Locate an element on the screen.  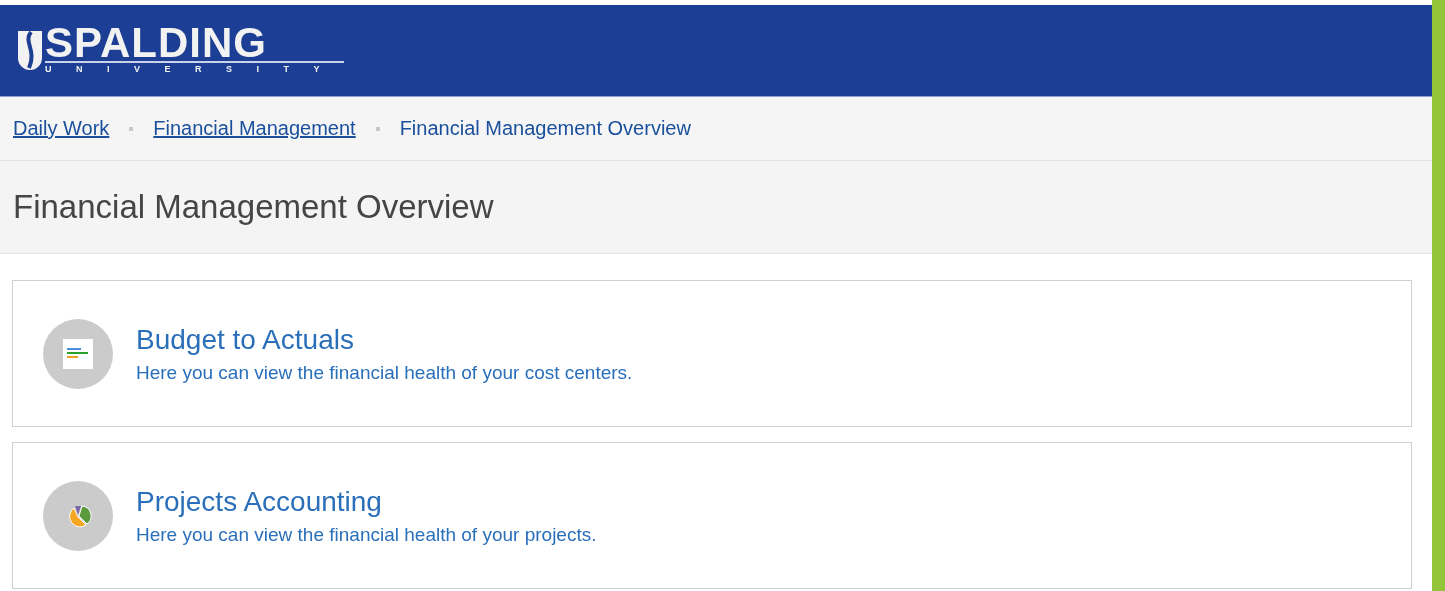
logo-subtitle: UNIVERSITY is located at coordinates (194, 69).